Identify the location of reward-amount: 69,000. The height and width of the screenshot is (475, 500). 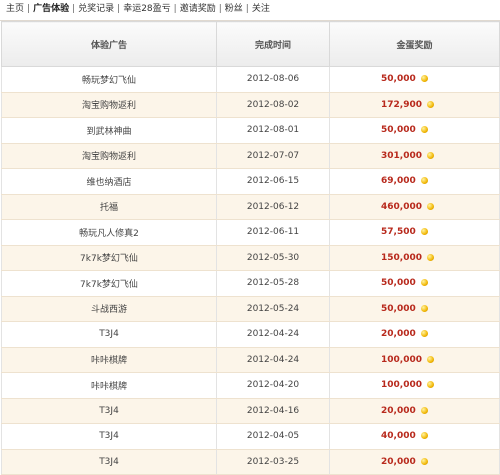
(398, 181).